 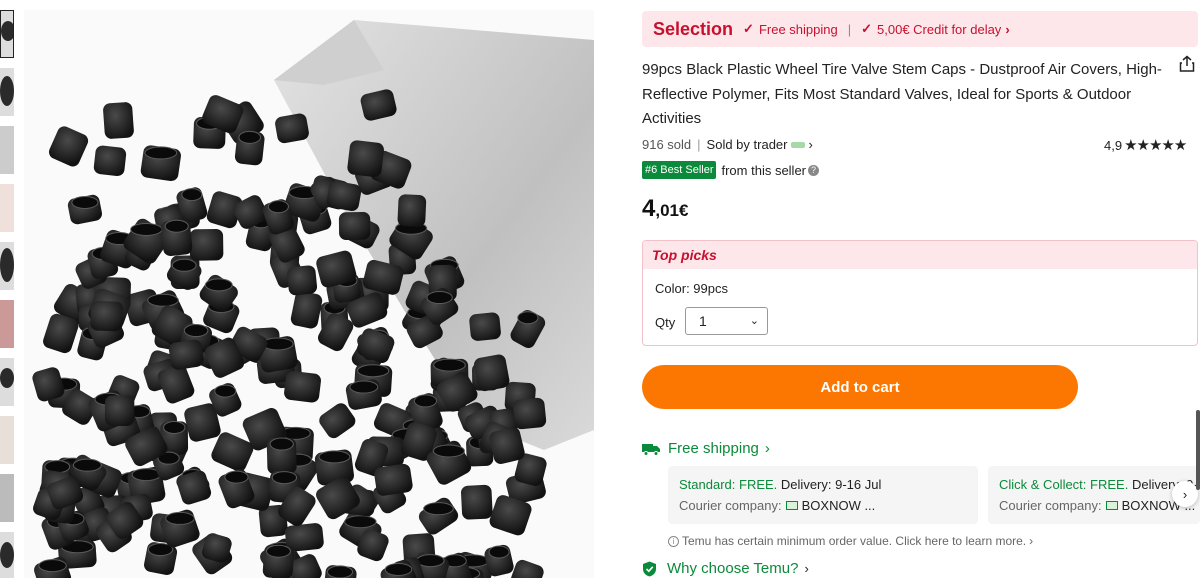 I want to click on truck-icon, so click(x=651, y=449).